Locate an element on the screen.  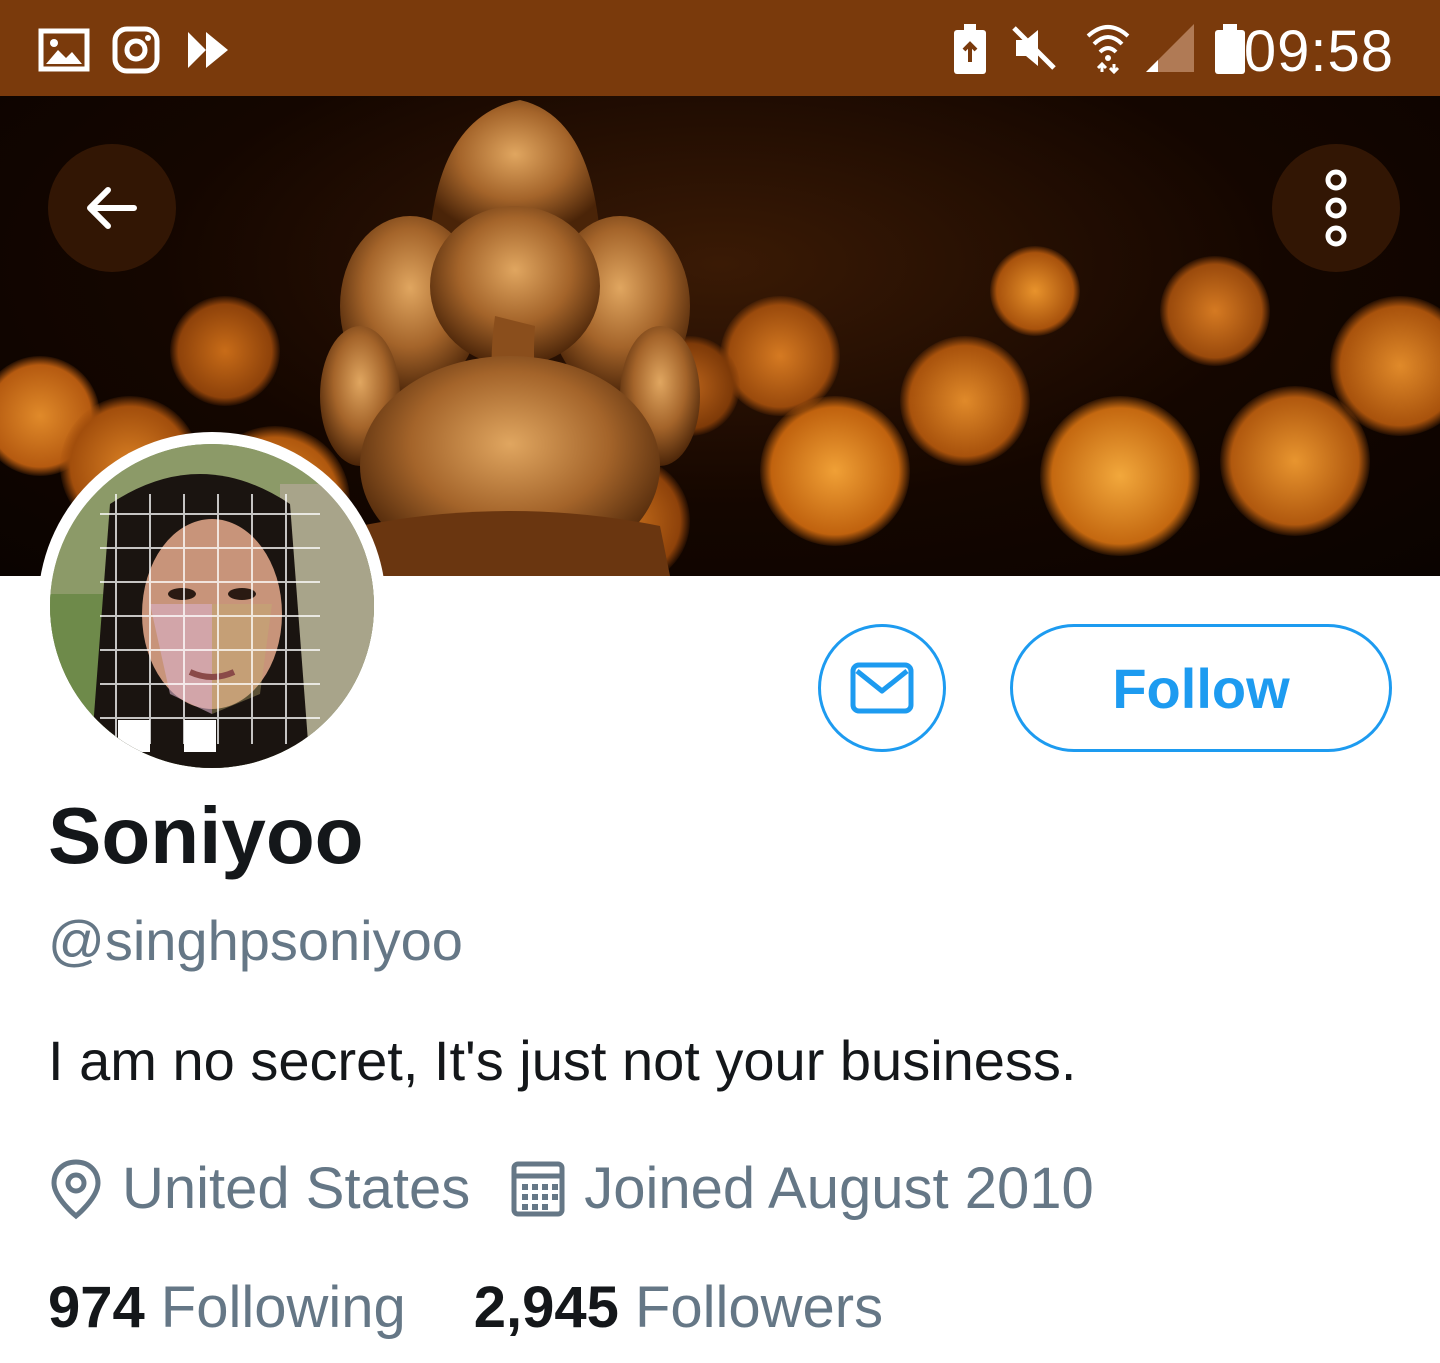
more-options-button is located at coordinates (1336, 208).